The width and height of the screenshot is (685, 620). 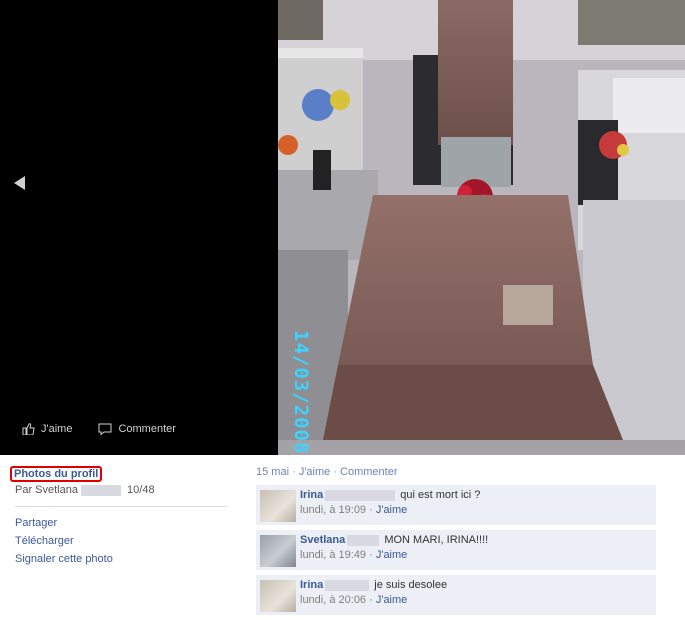 I want to click on comment-photo-button: Commenter, so click(x=137, y=429).